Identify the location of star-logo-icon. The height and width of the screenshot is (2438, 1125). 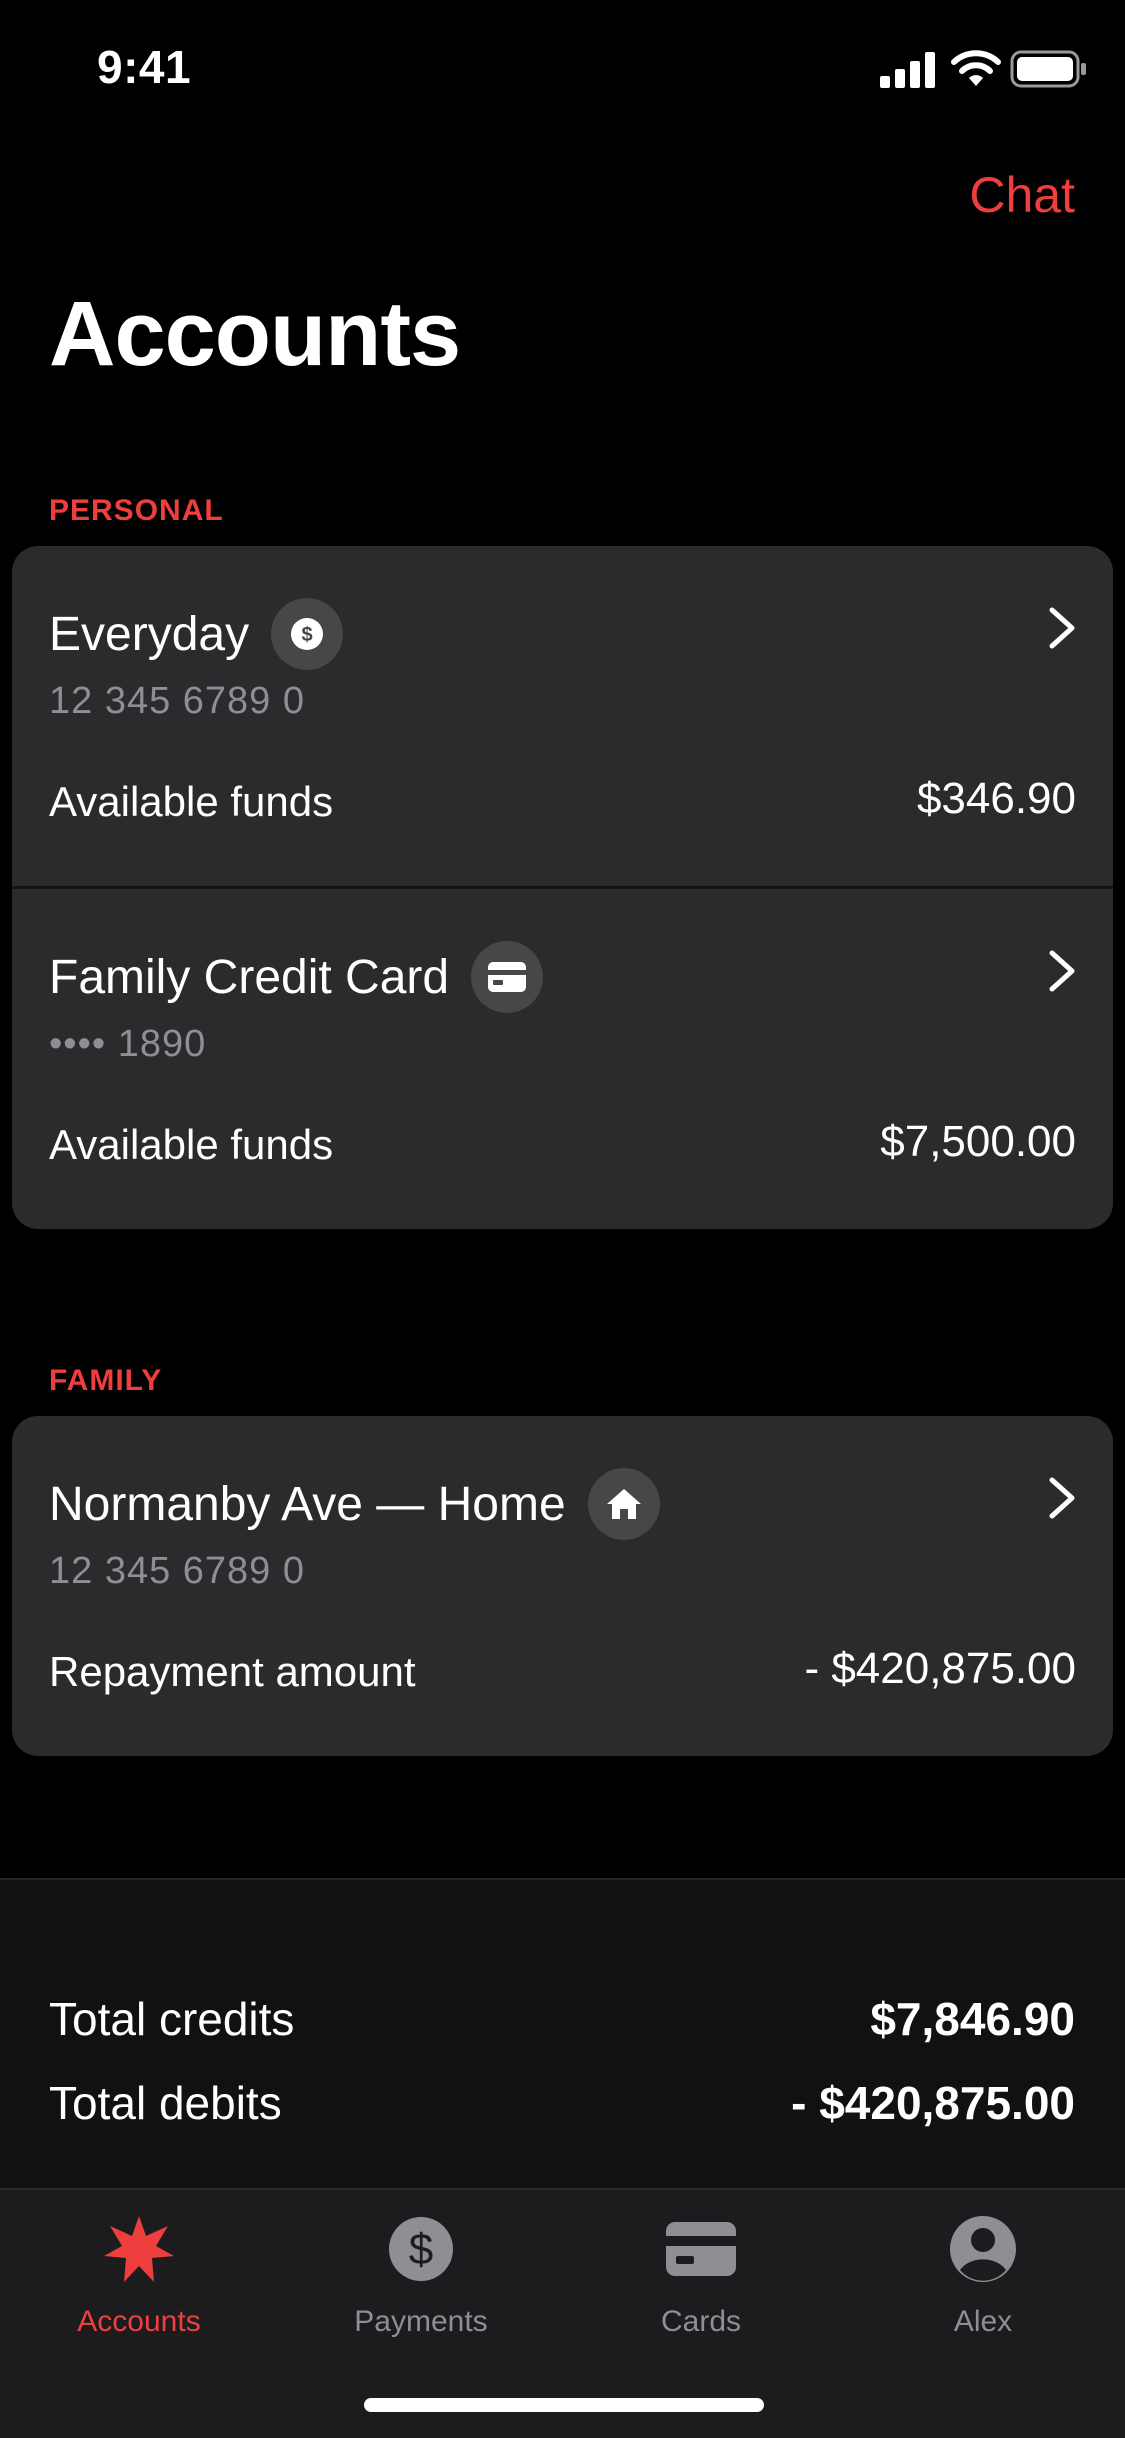
(139, 2249).